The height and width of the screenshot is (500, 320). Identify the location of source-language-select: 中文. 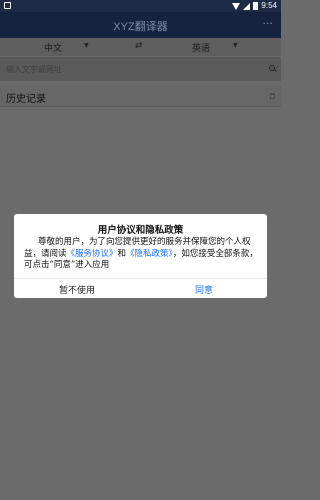
(53, 47).